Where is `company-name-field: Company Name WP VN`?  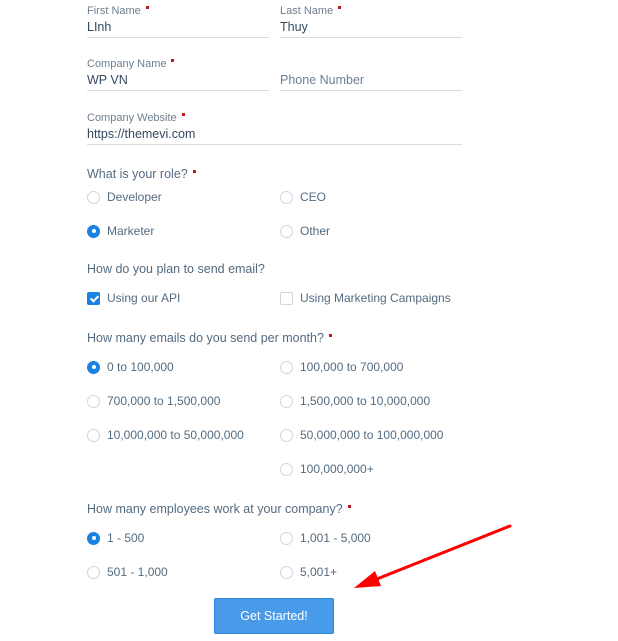 company-name-field: Company Name WP VN is located at coordinates (178, 74).